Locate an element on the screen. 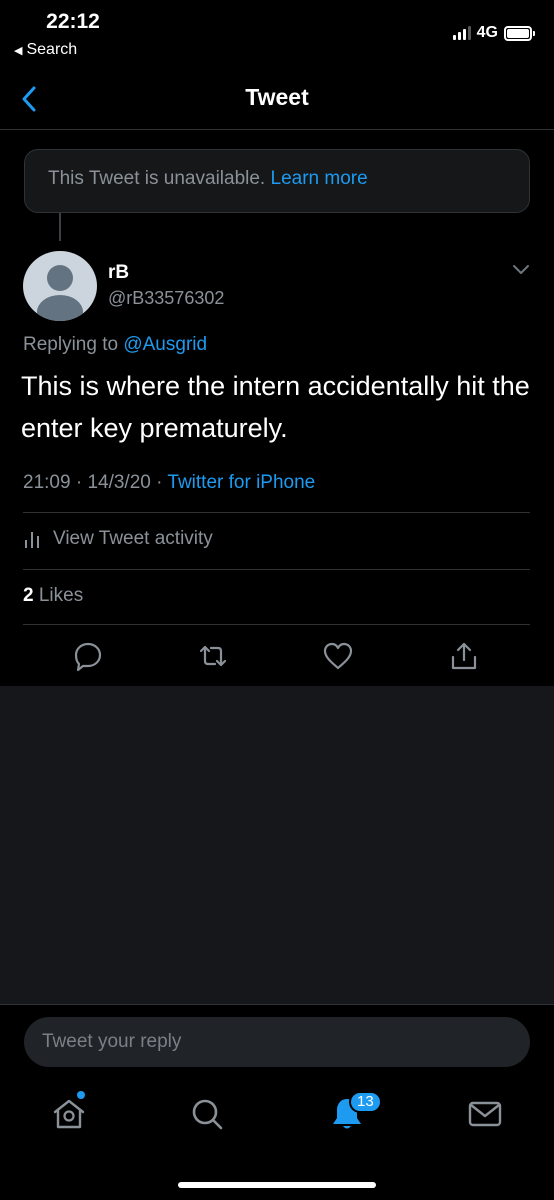 The height and width of the screenshot is (1200, 554). back-triangle-icon: ◀ is located at coordinates (18, 50).